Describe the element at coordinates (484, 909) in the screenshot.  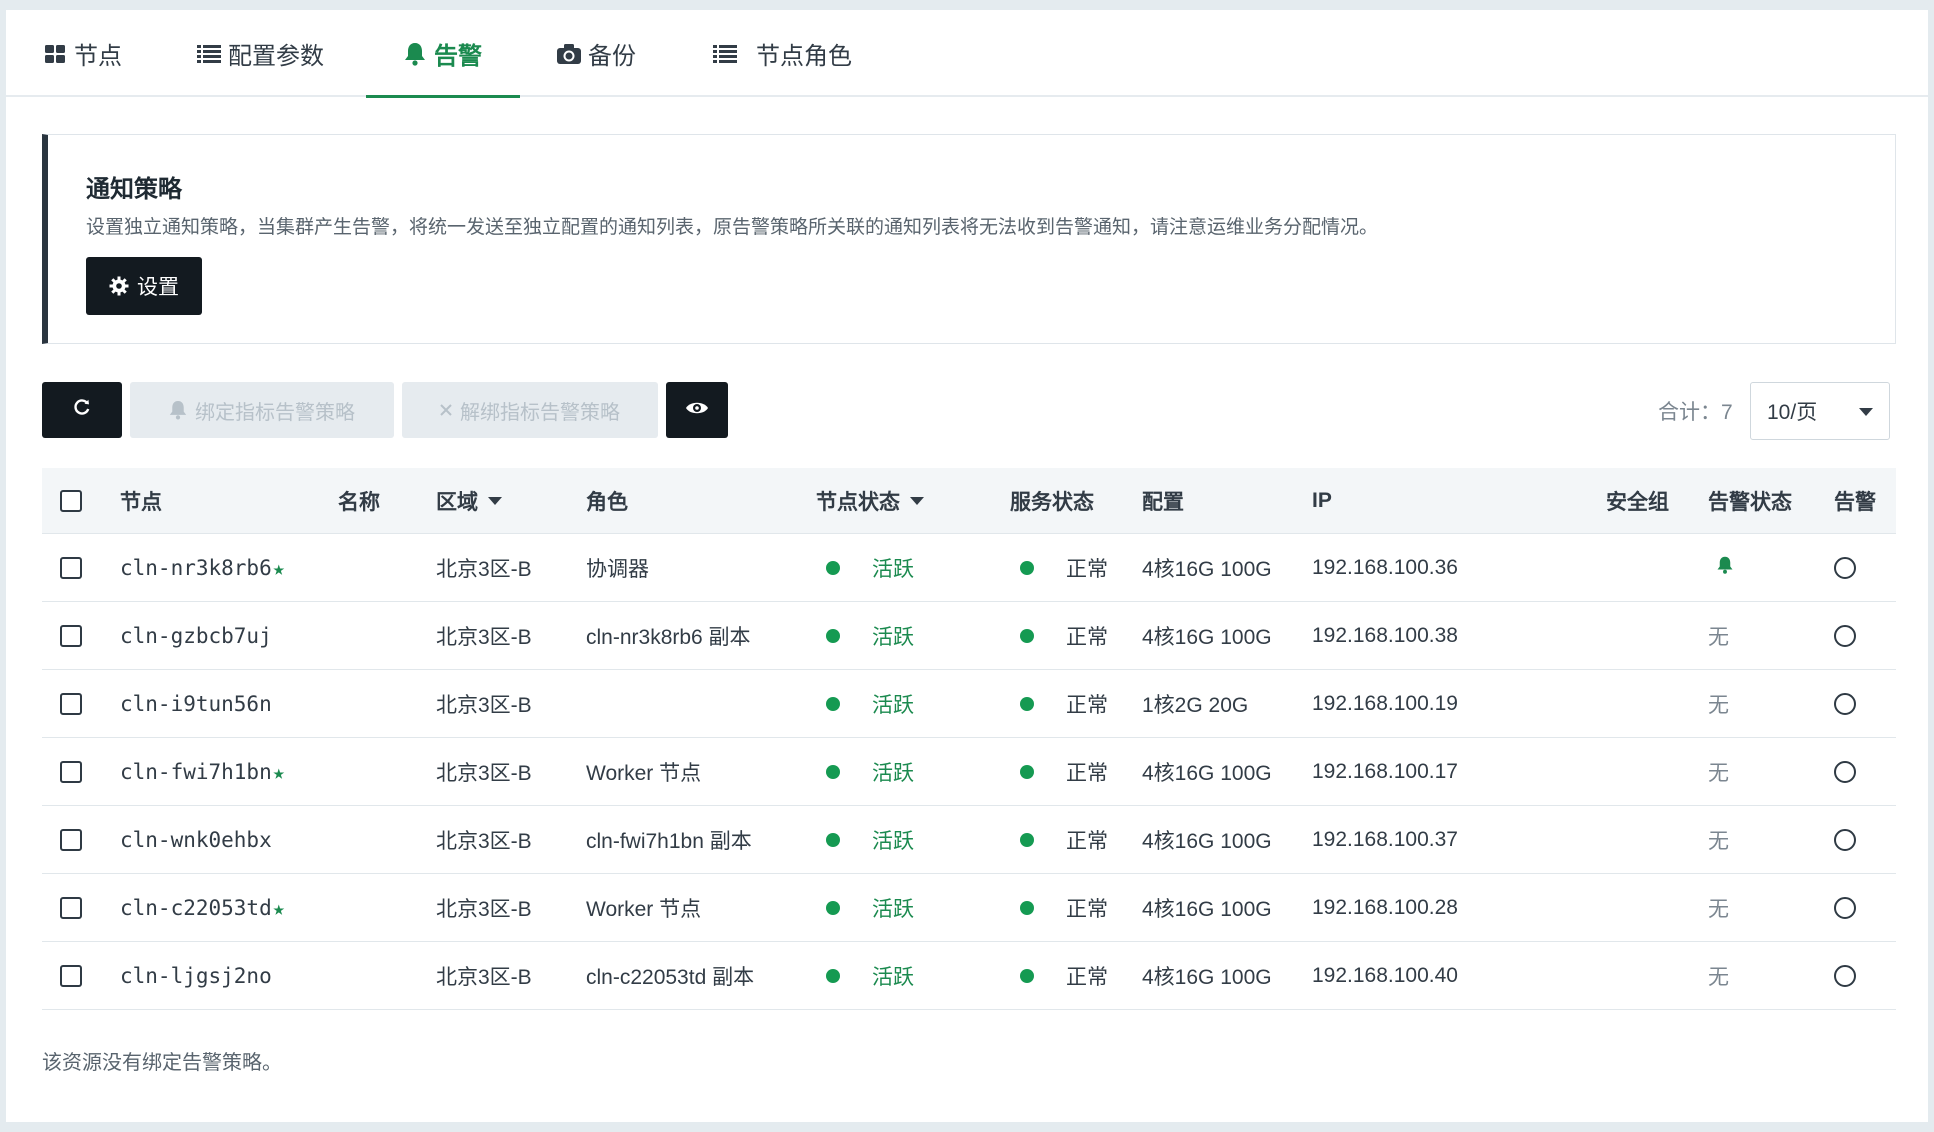
I see `node-zone: 北京3区-B` at that location.